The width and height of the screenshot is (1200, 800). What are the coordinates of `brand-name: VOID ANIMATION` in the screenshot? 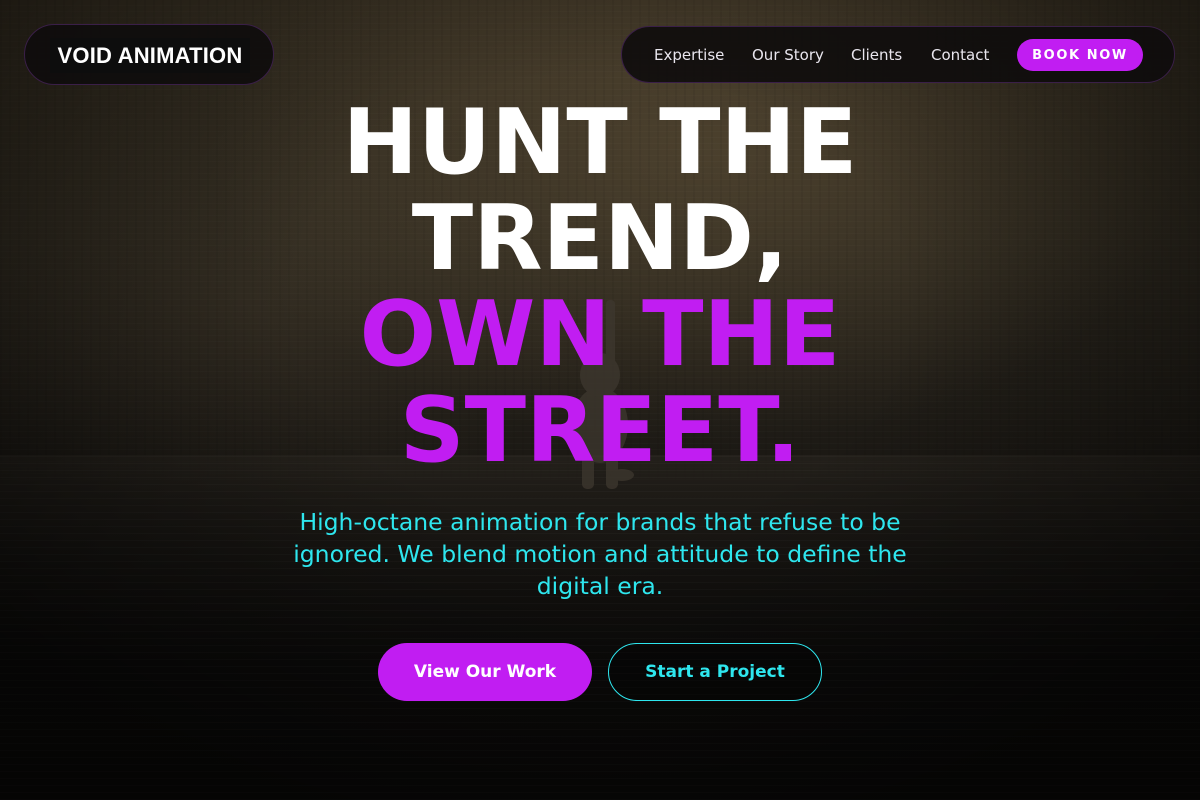 It's located at (150, 55).